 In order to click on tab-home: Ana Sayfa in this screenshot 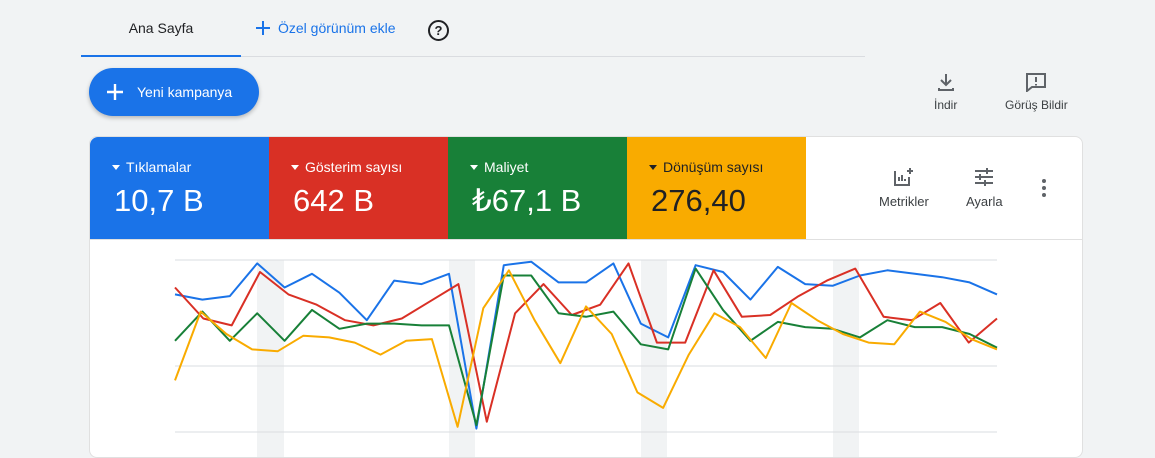, I will do `click(161, 28)`.